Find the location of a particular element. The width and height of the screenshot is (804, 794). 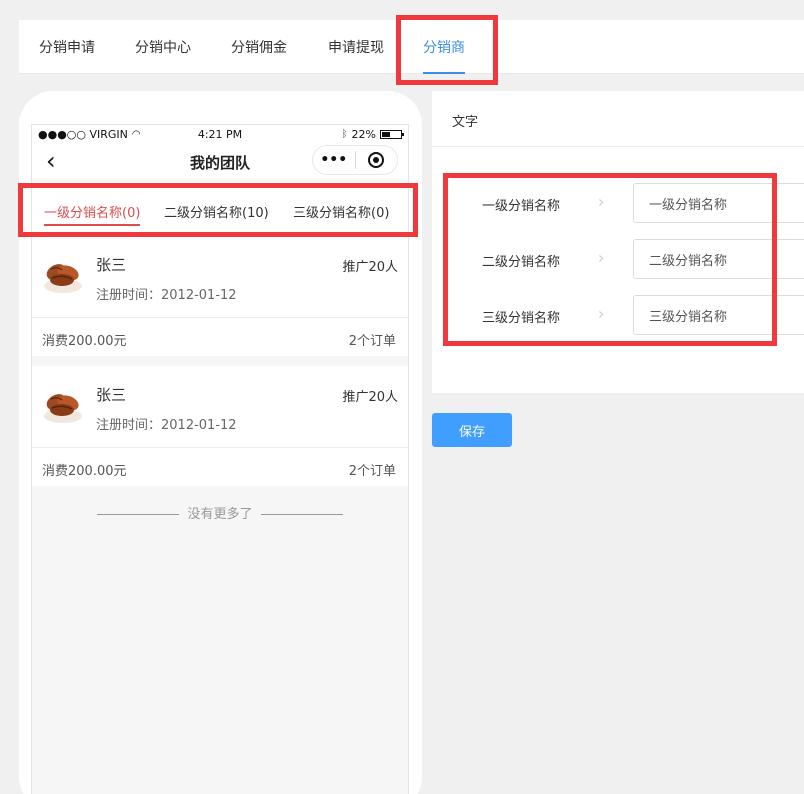

active-tab-underline is located at coordinates (444, 73).